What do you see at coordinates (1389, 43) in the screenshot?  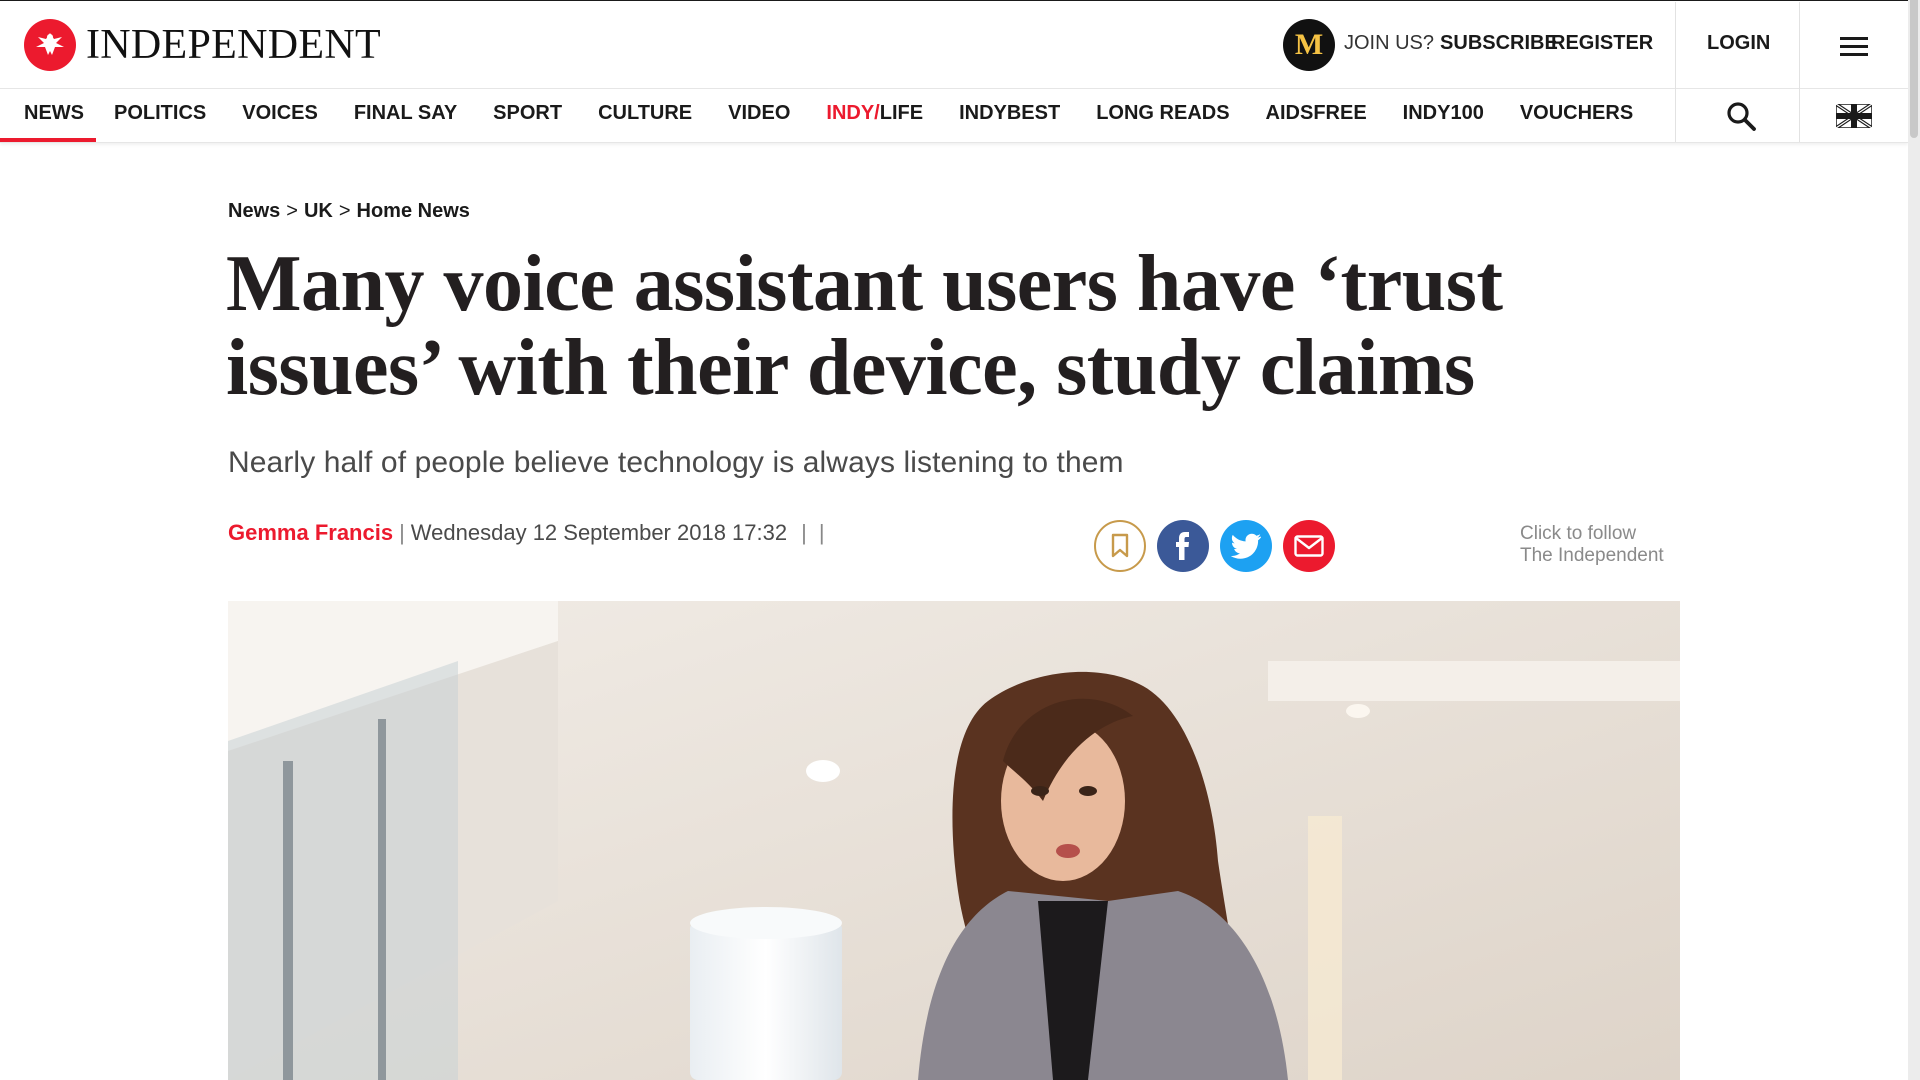 I see `join-us-label: JOIN US?` at bounding box center [1389, 43].